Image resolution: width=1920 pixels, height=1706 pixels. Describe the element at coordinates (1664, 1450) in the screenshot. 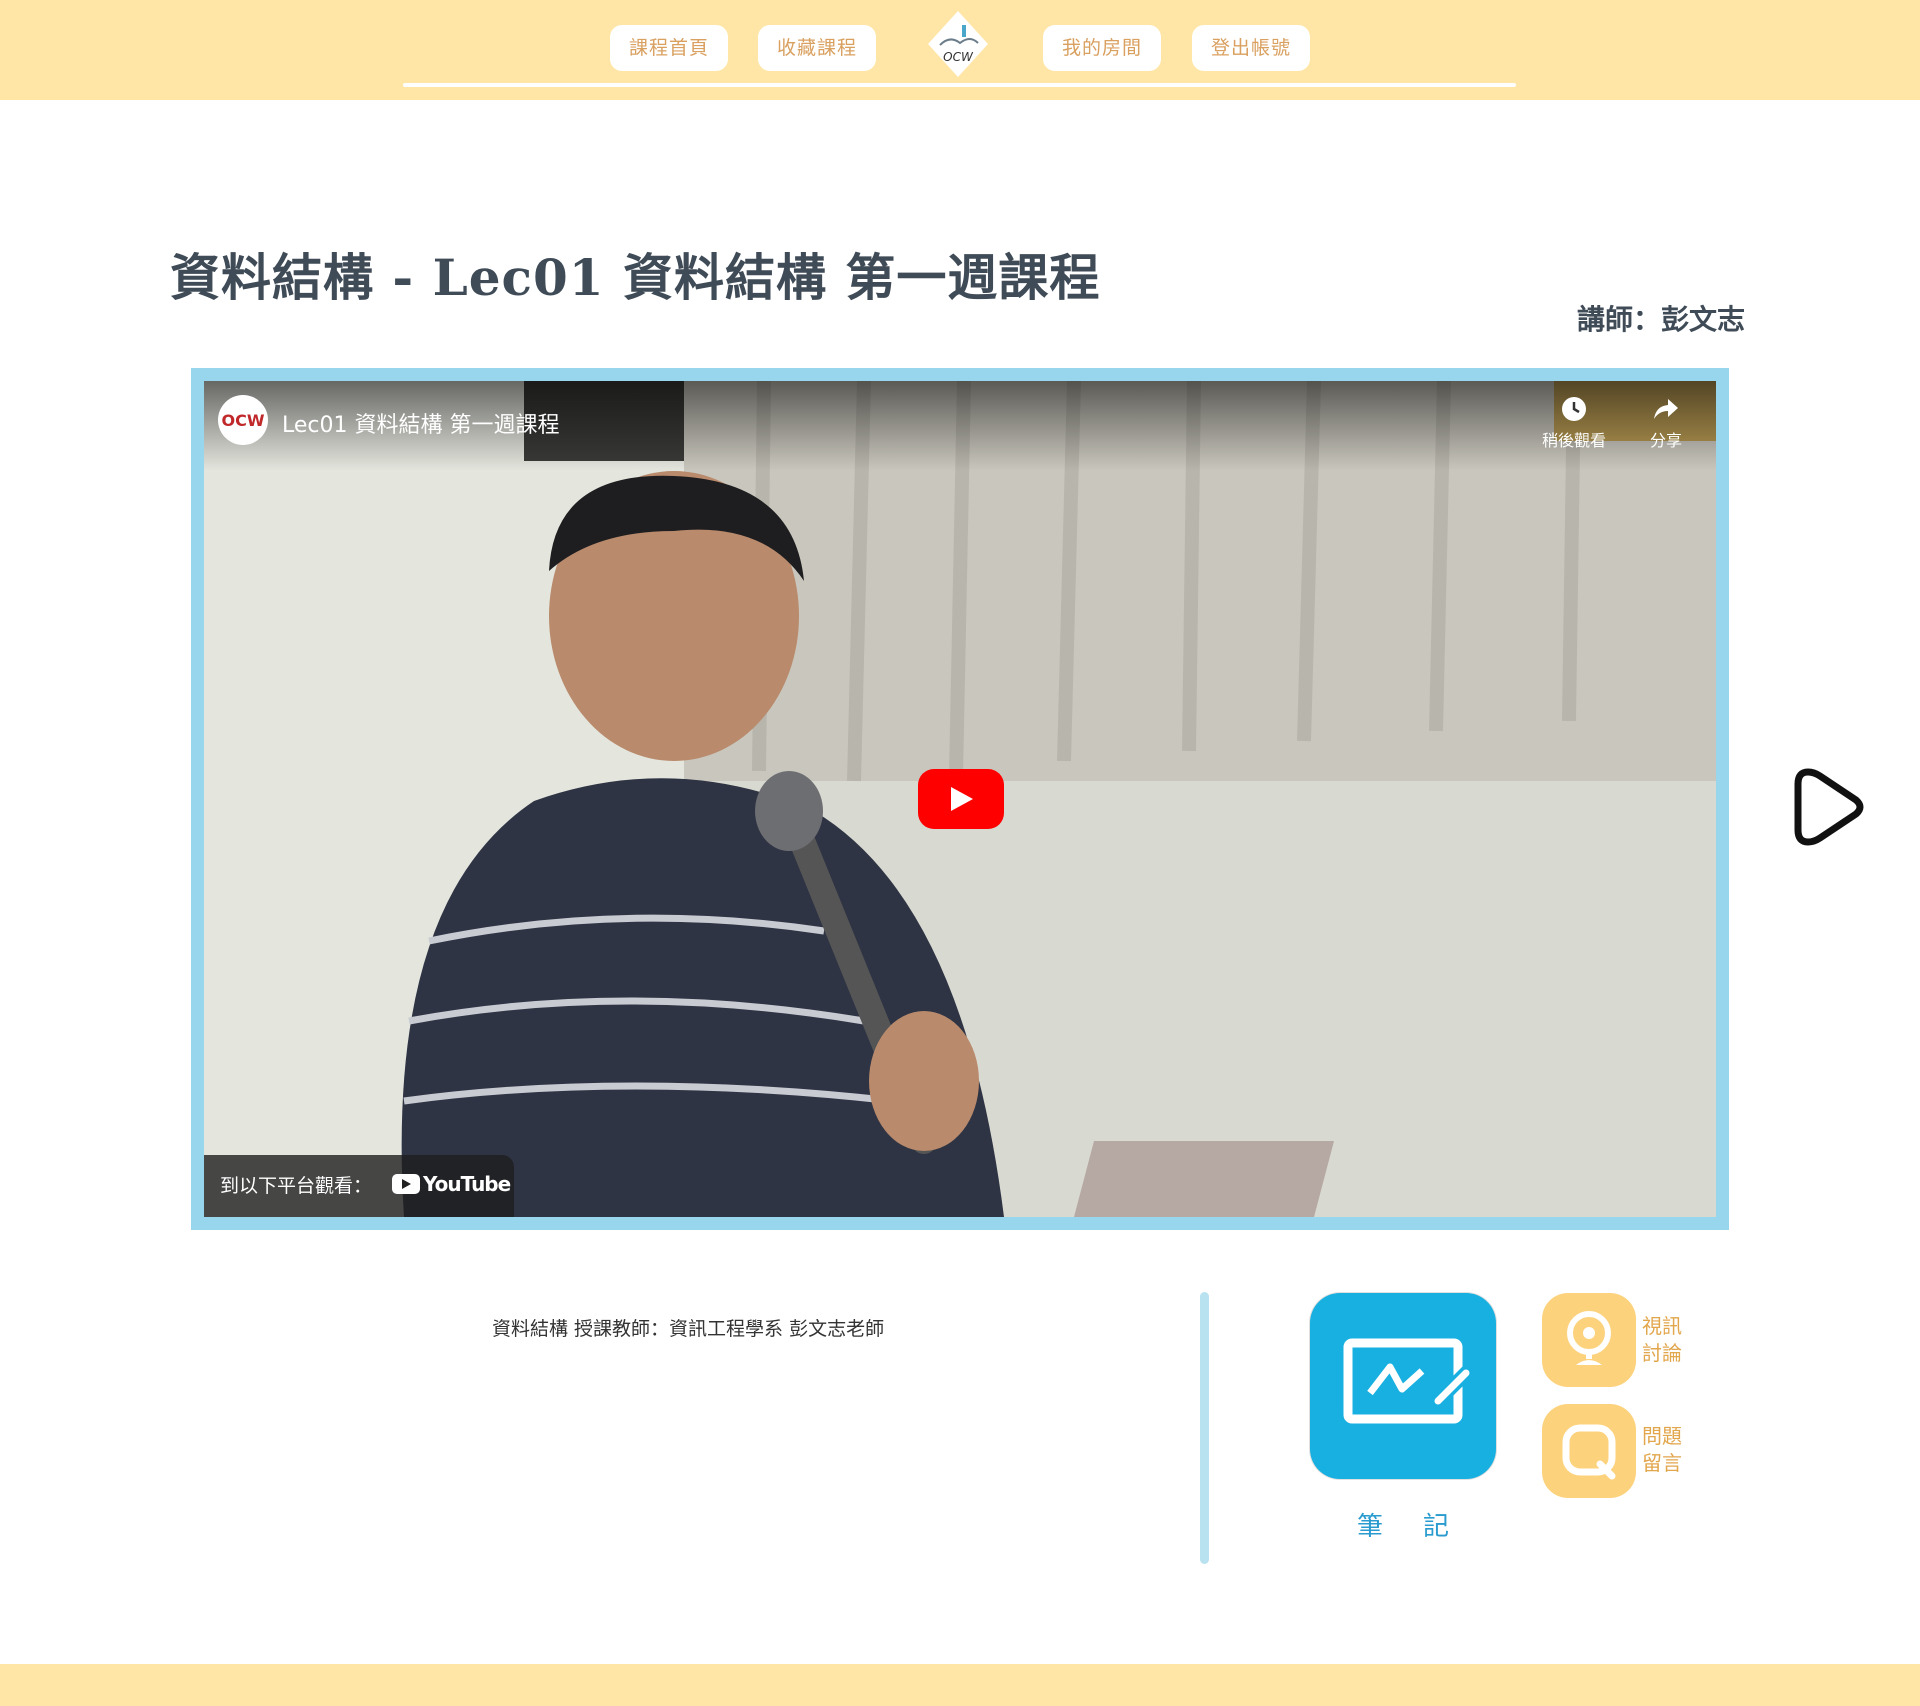

I see `questions-label: 問題 留言` at that location.